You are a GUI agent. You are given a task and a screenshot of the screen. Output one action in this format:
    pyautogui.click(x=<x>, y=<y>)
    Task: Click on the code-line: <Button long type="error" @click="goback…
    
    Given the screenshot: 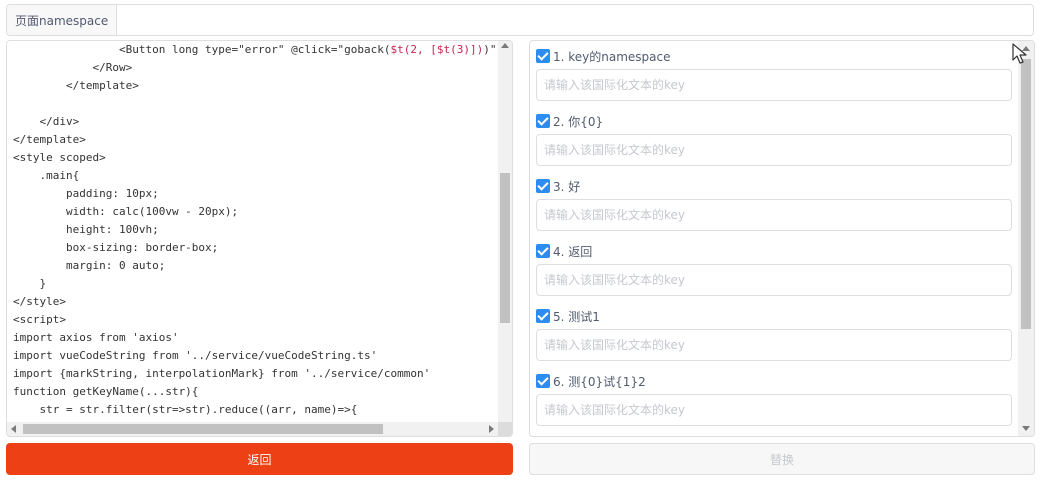 What is the action you would take?
    pyautogui.click(x=255, y=50)
    